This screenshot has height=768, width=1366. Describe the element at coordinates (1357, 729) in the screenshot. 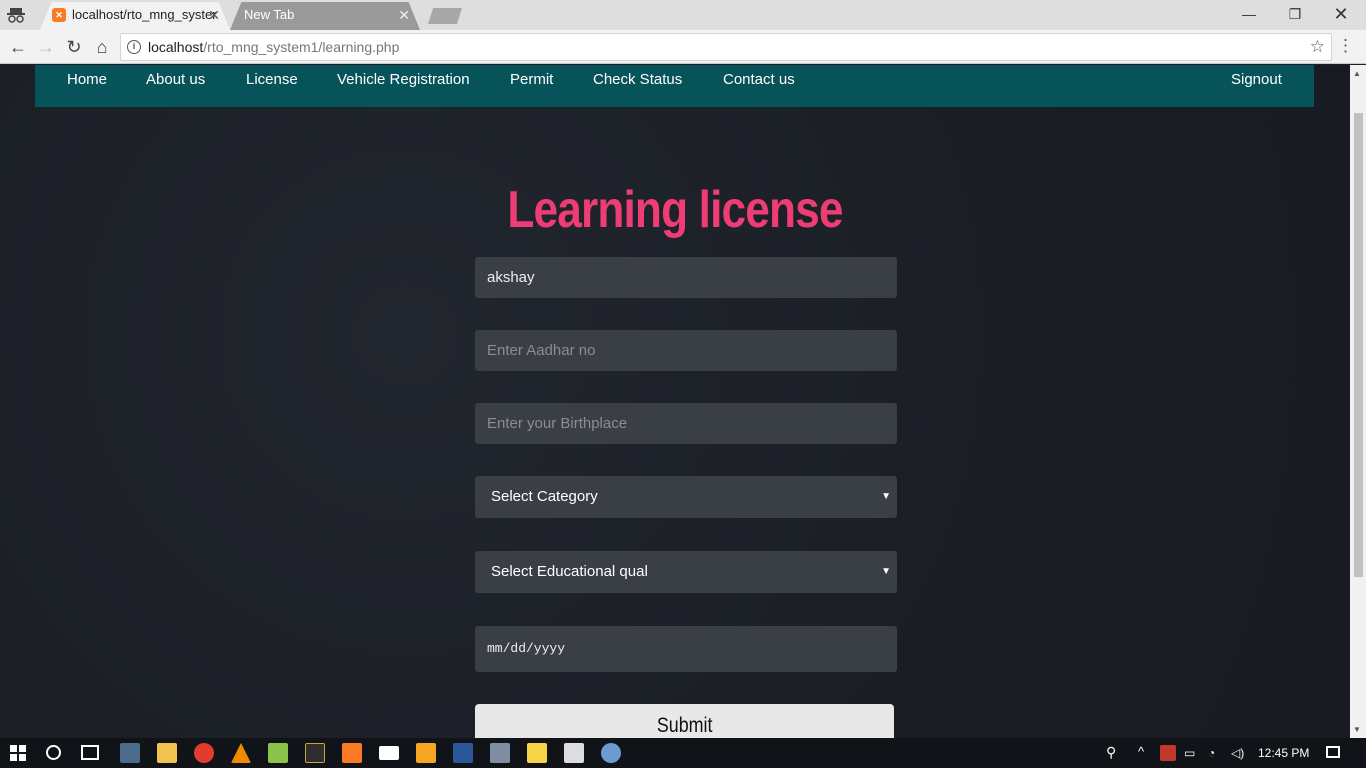

I see `scroll-down-arrow-icon: ▼` at that location.